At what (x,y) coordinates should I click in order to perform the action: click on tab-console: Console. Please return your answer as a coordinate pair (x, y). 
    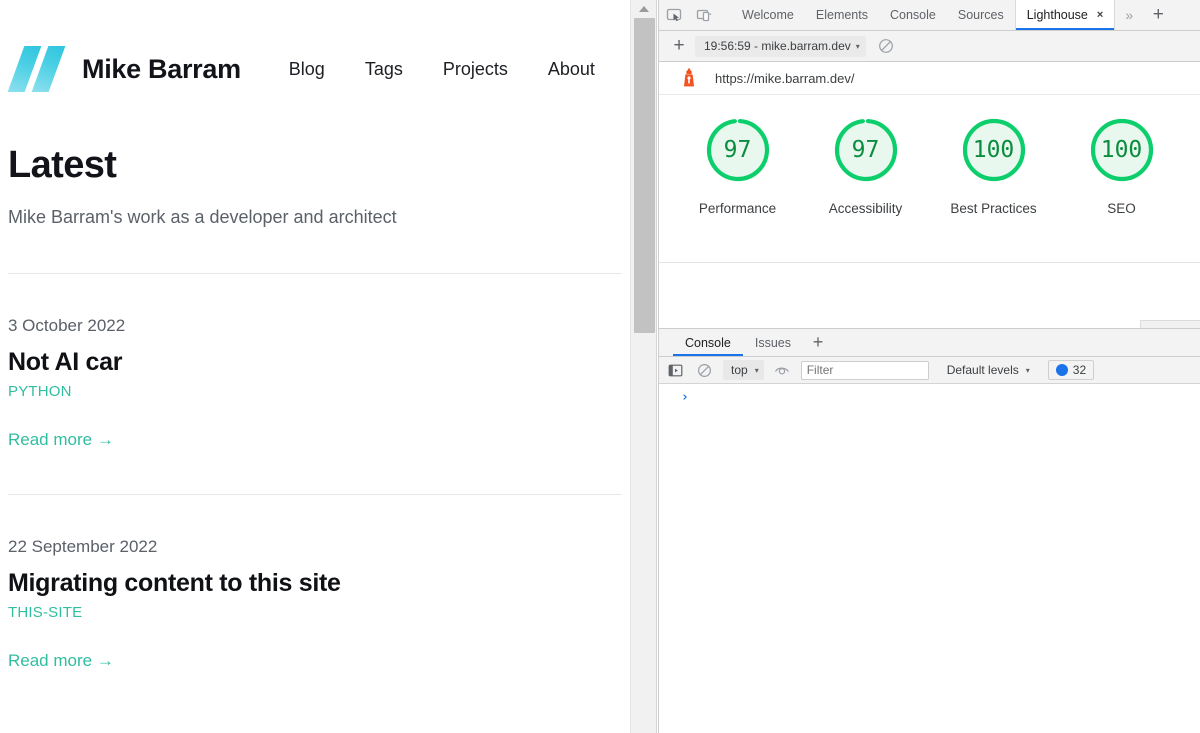
    Looking at the image, I should click on (913, 15).